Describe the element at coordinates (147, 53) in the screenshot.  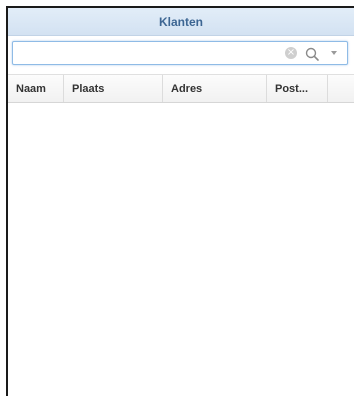
I see `search-input` at that location.